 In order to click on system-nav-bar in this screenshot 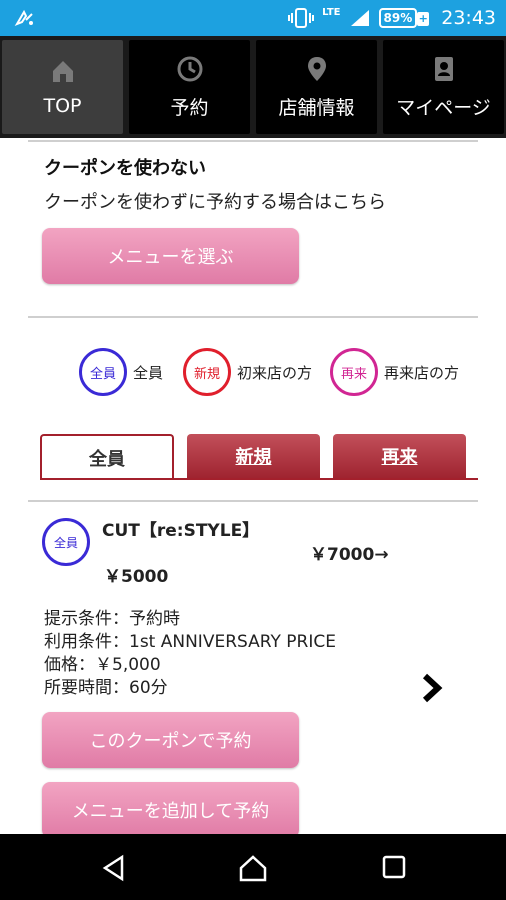, I will do `click(253, 867)`.